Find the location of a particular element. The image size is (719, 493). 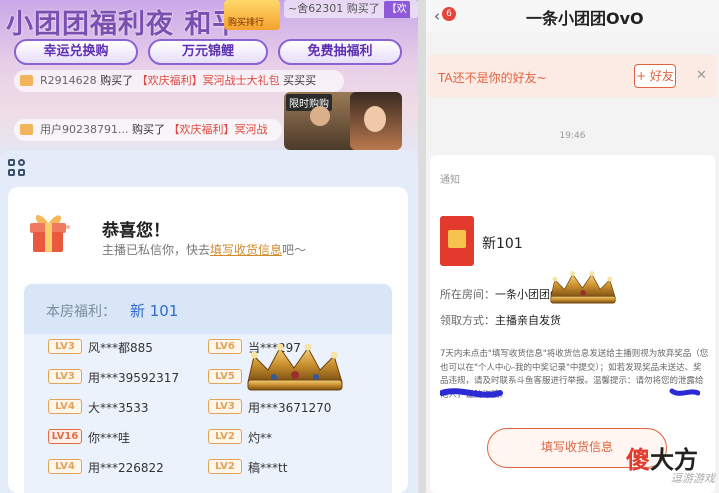

banner-title: 小团团福利夜 和平 is located at coordinates (123, 24).